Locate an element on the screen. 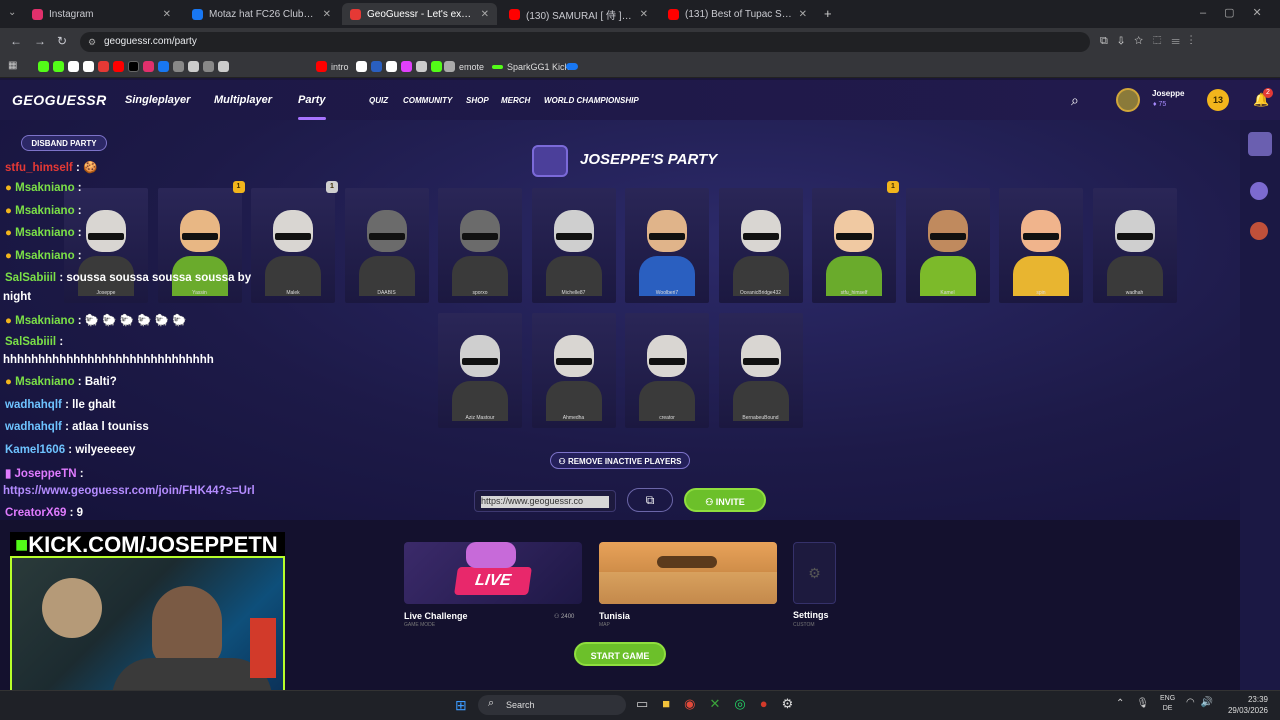 The image size is (1280, 720). player-card: Kamel is located at coordinates (947, 245).